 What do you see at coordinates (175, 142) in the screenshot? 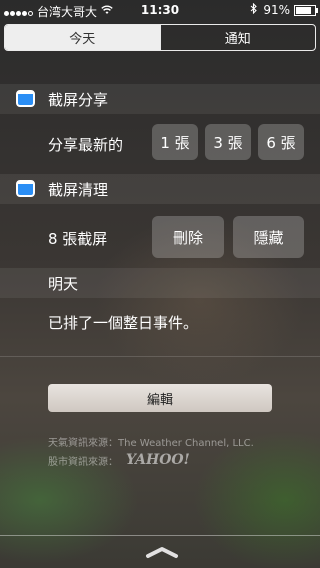
I see `share-1-button: 1 張` at bounding box center [175, 142].